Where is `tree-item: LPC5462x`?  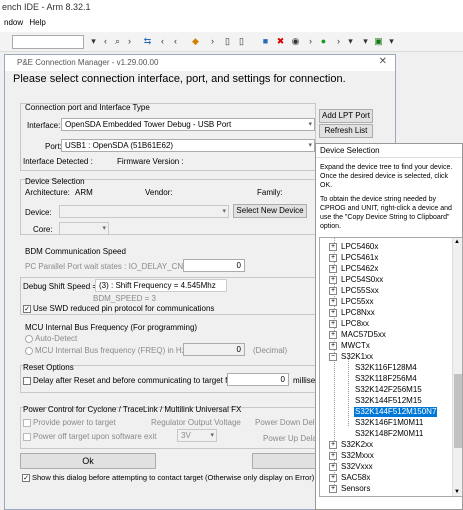
tree-item: LPC5462x is located at coordinates (359, 269).